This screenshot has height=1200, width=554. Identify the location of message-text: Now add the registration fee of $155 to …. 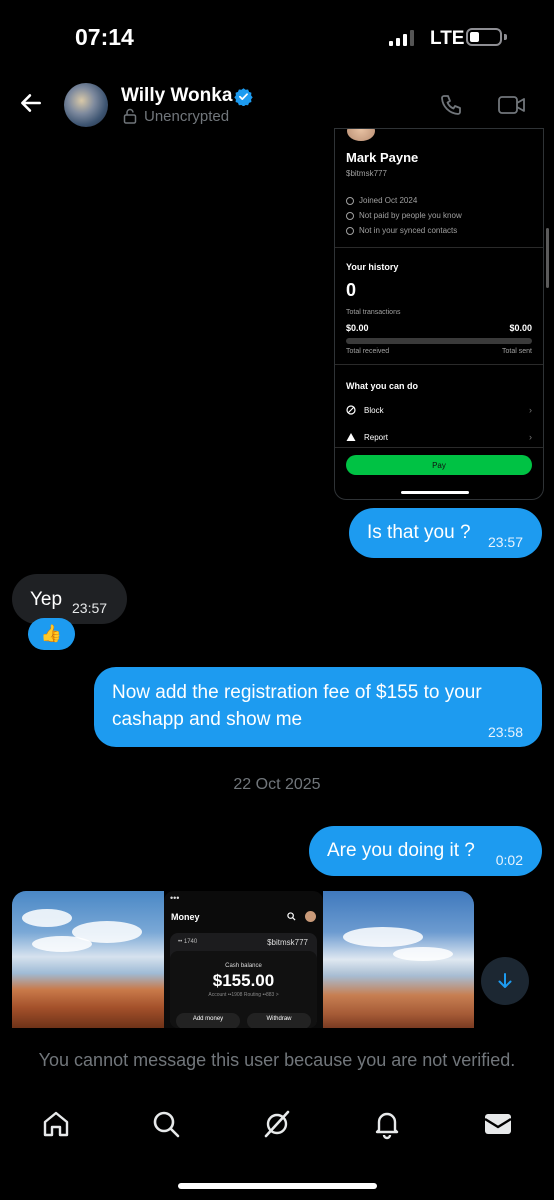
(297, 706).